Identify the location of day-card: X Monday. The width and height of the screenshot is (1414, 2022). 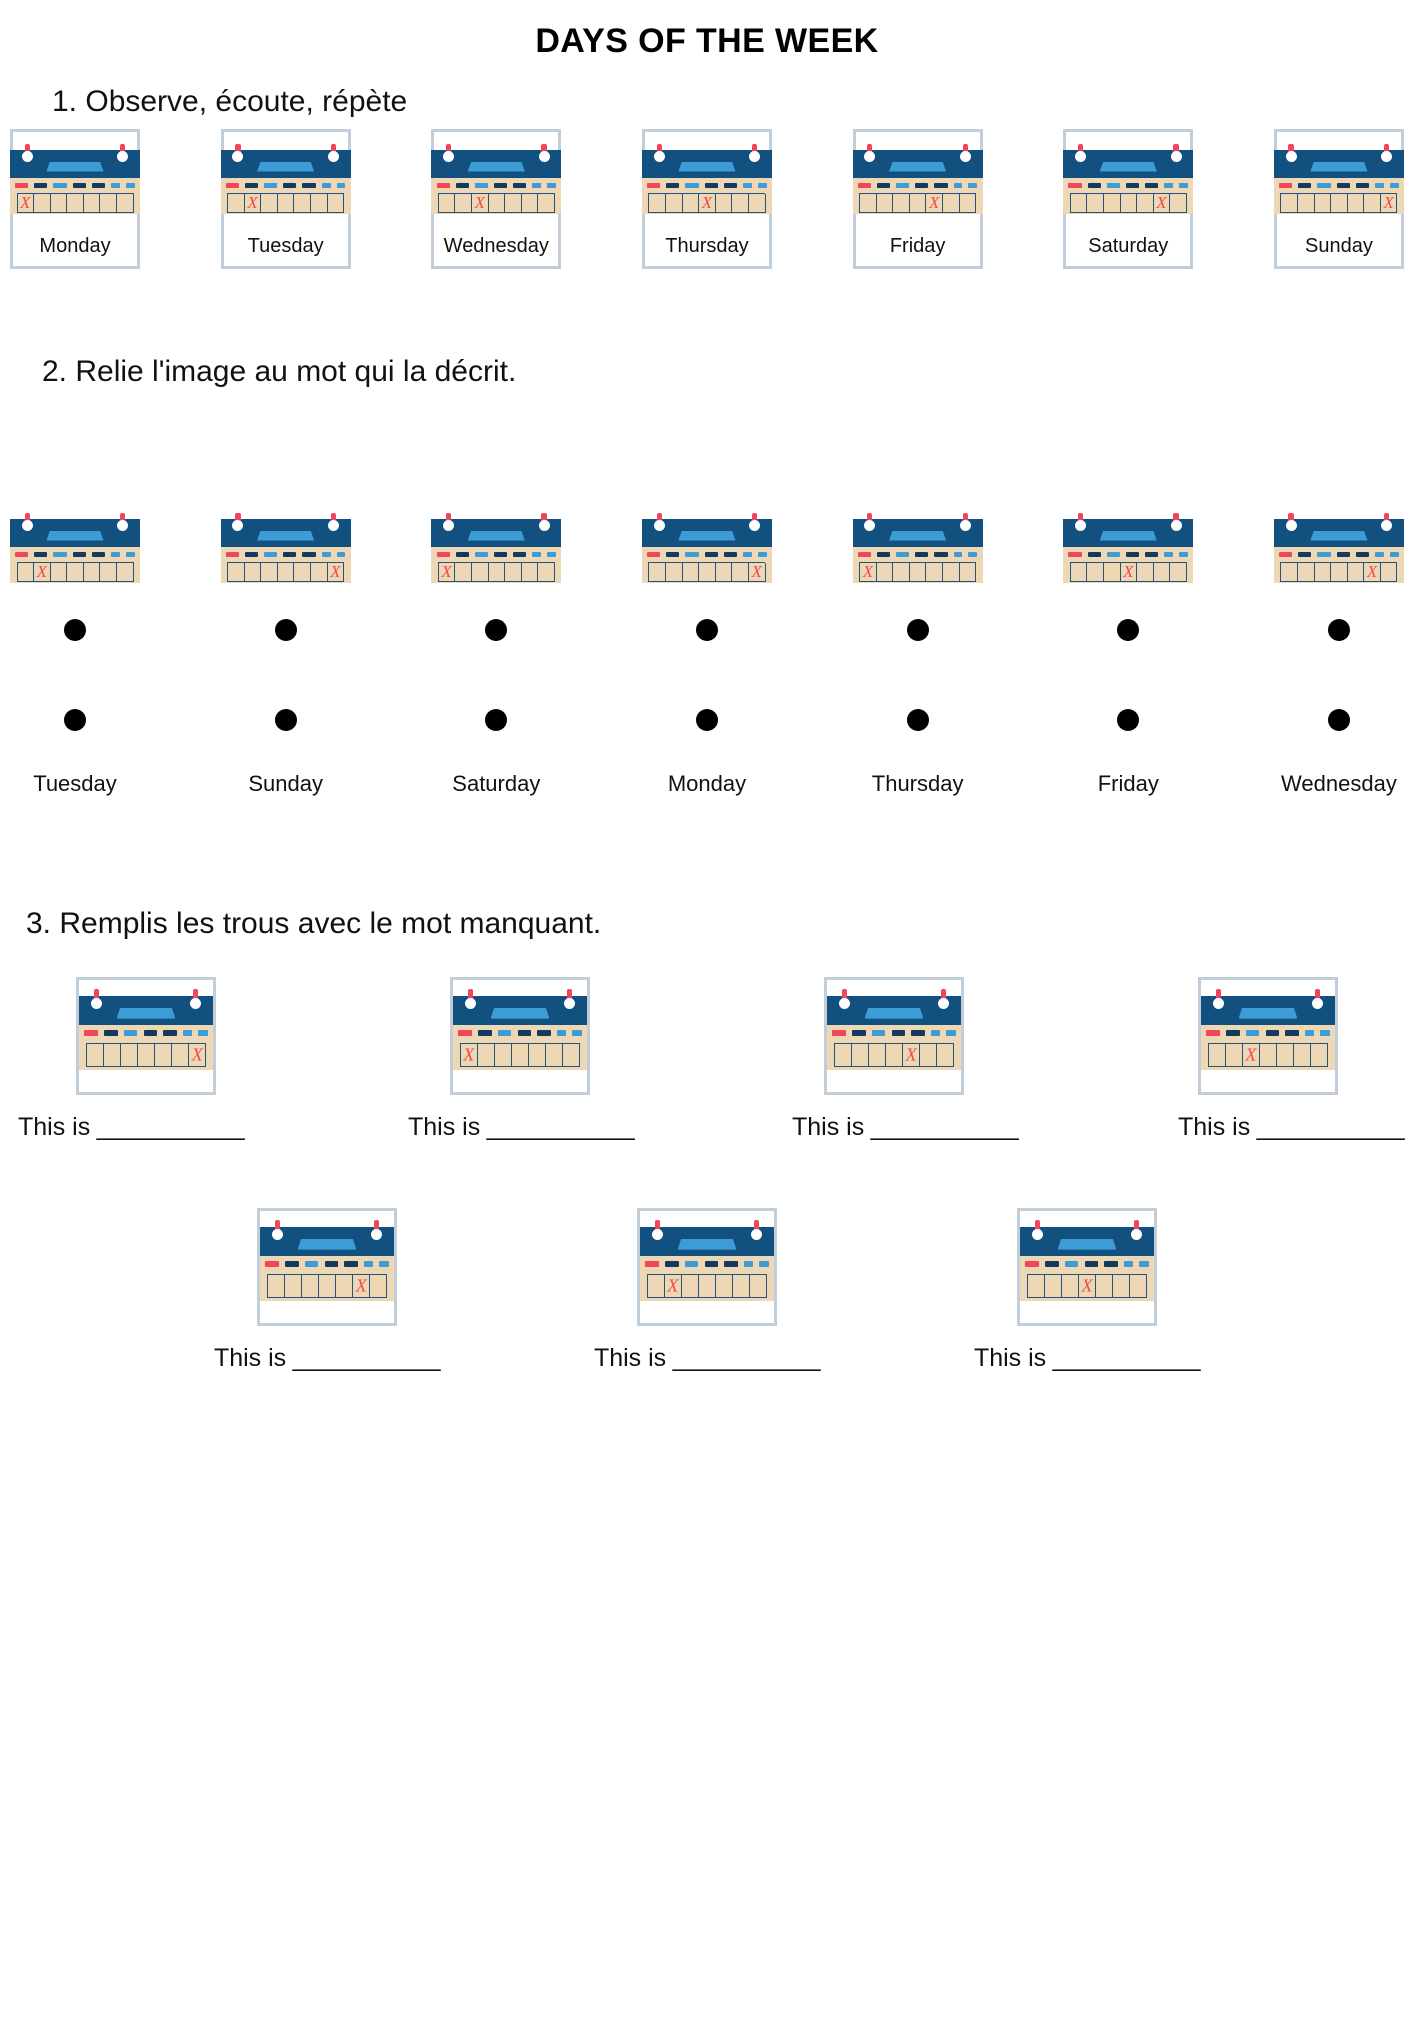
(75, 199).